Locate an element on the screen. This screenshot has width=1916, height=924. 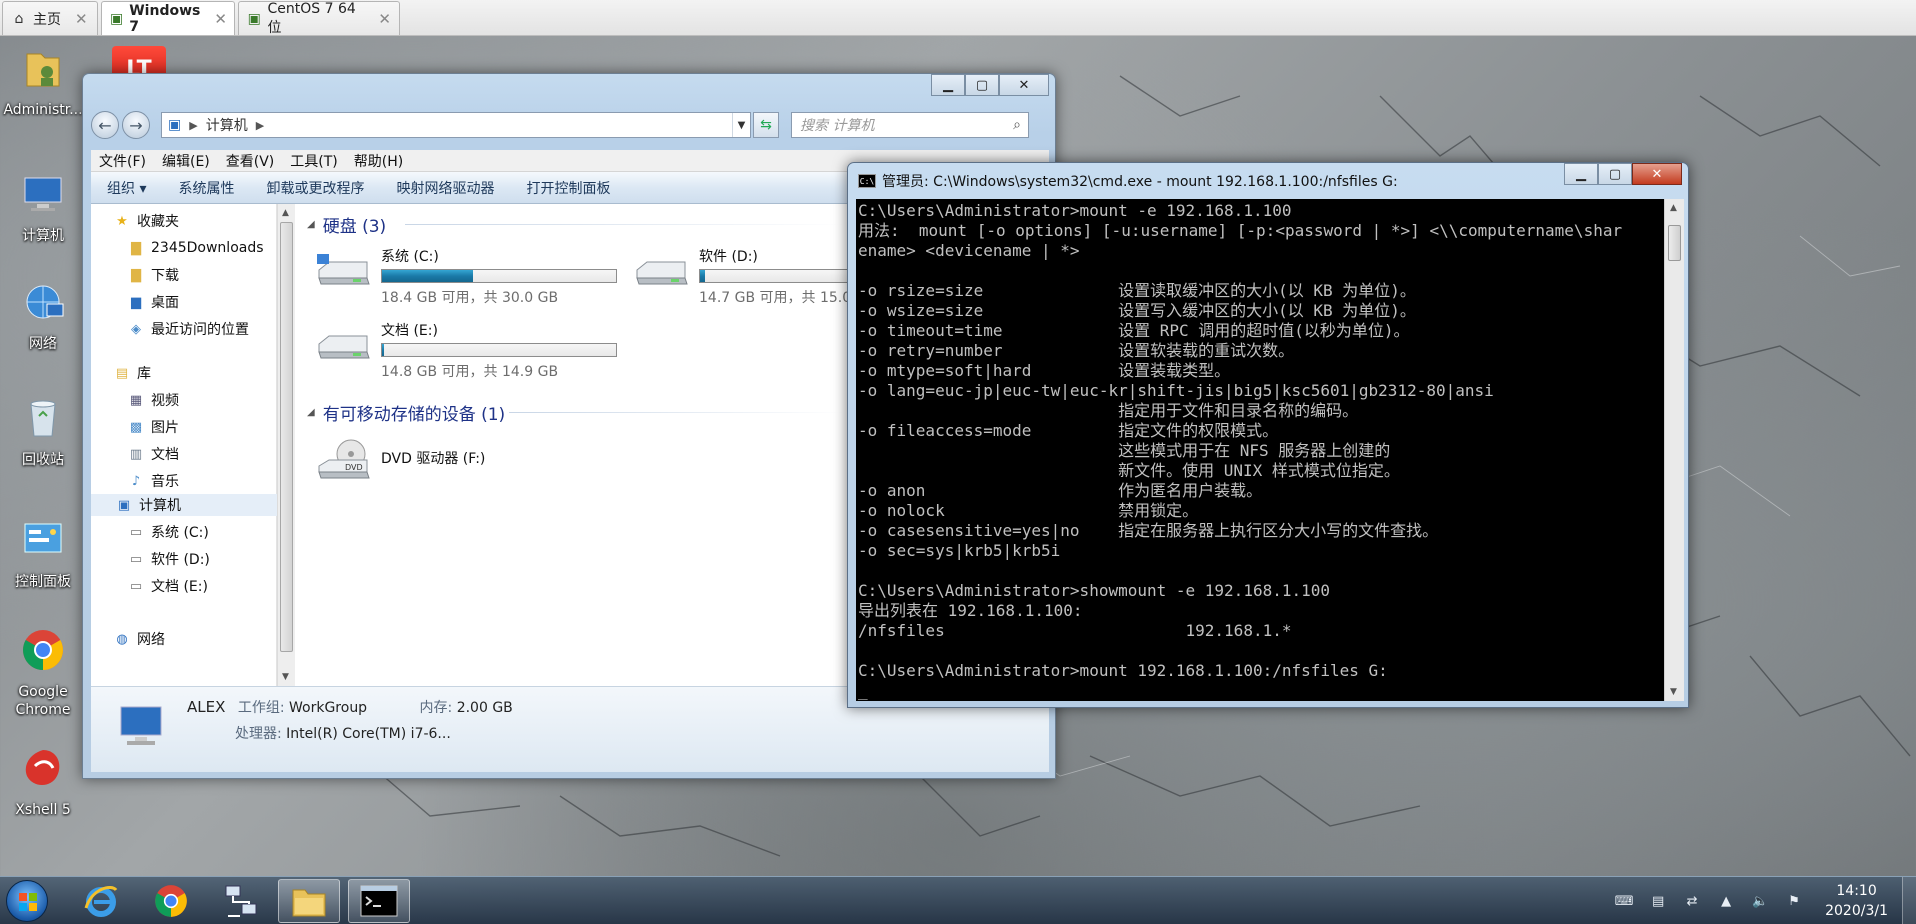
nav-item-drive-e: ▭ 文档 (E:) is located at coordinates (167, 586).